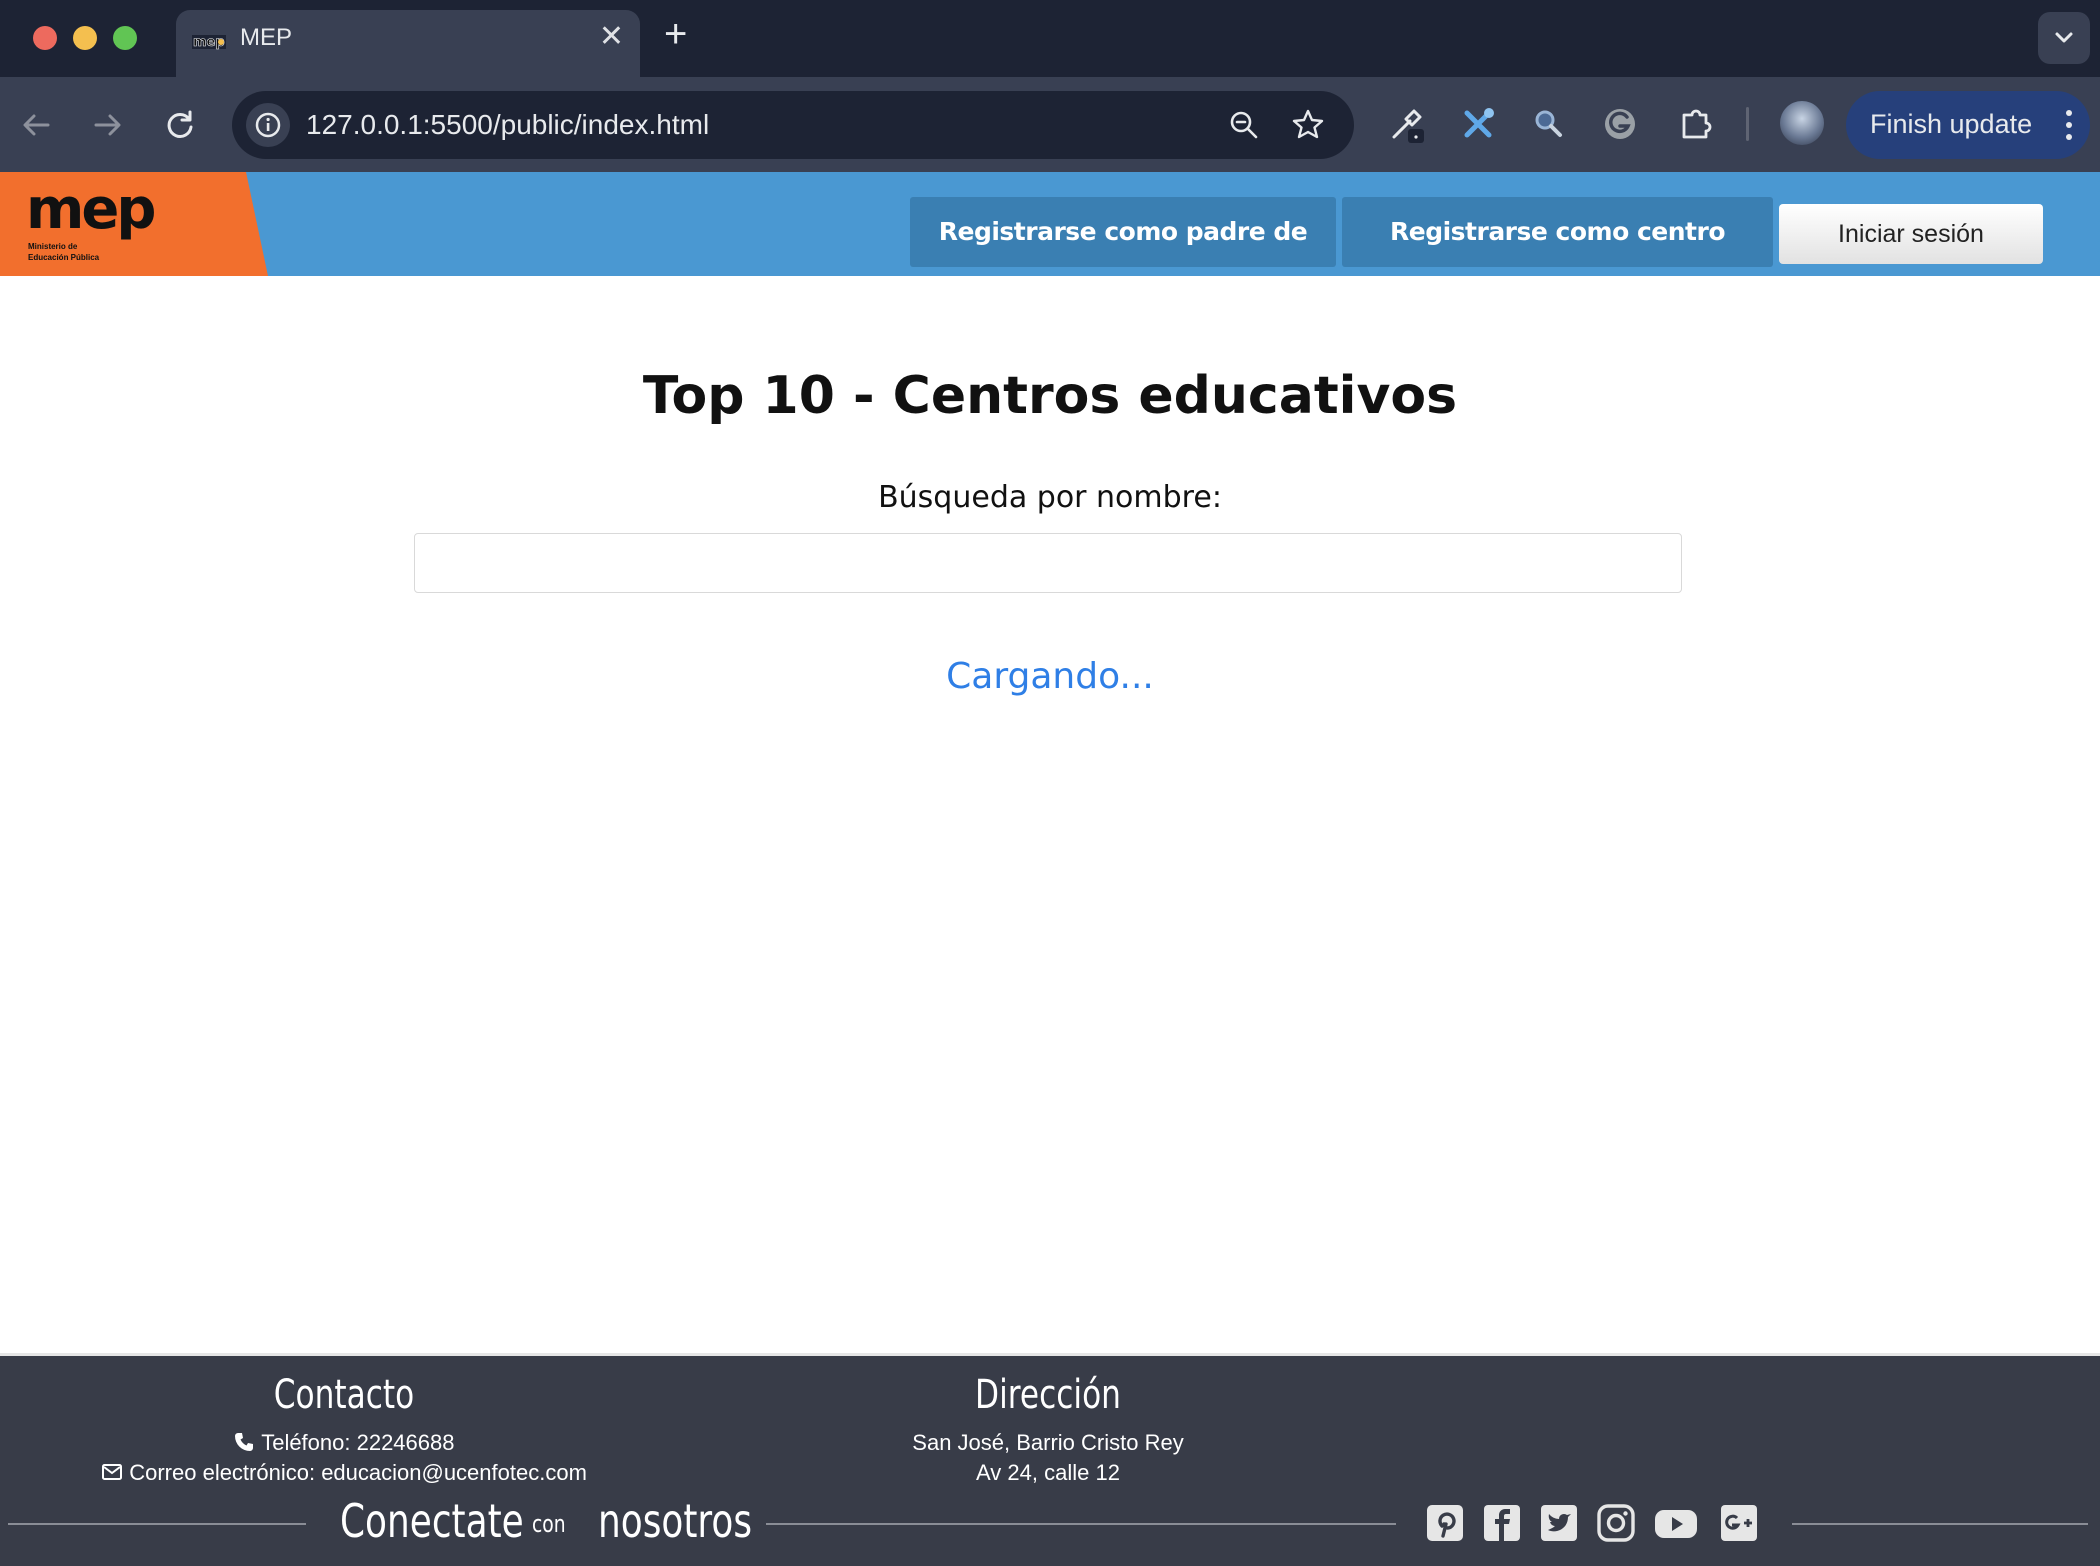 The height and width of the screenshot is (1566, 2100). Describe the element at coordinates (125, 38) in the screenshot. I see `maximize-window-button` at that location.